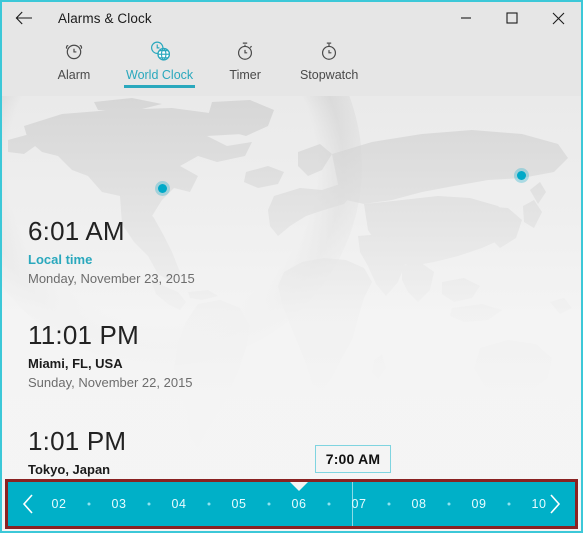  Describe the element at coordinates (59, 504) in the screenshot. I see `hour-tick-02: 02` at that location.